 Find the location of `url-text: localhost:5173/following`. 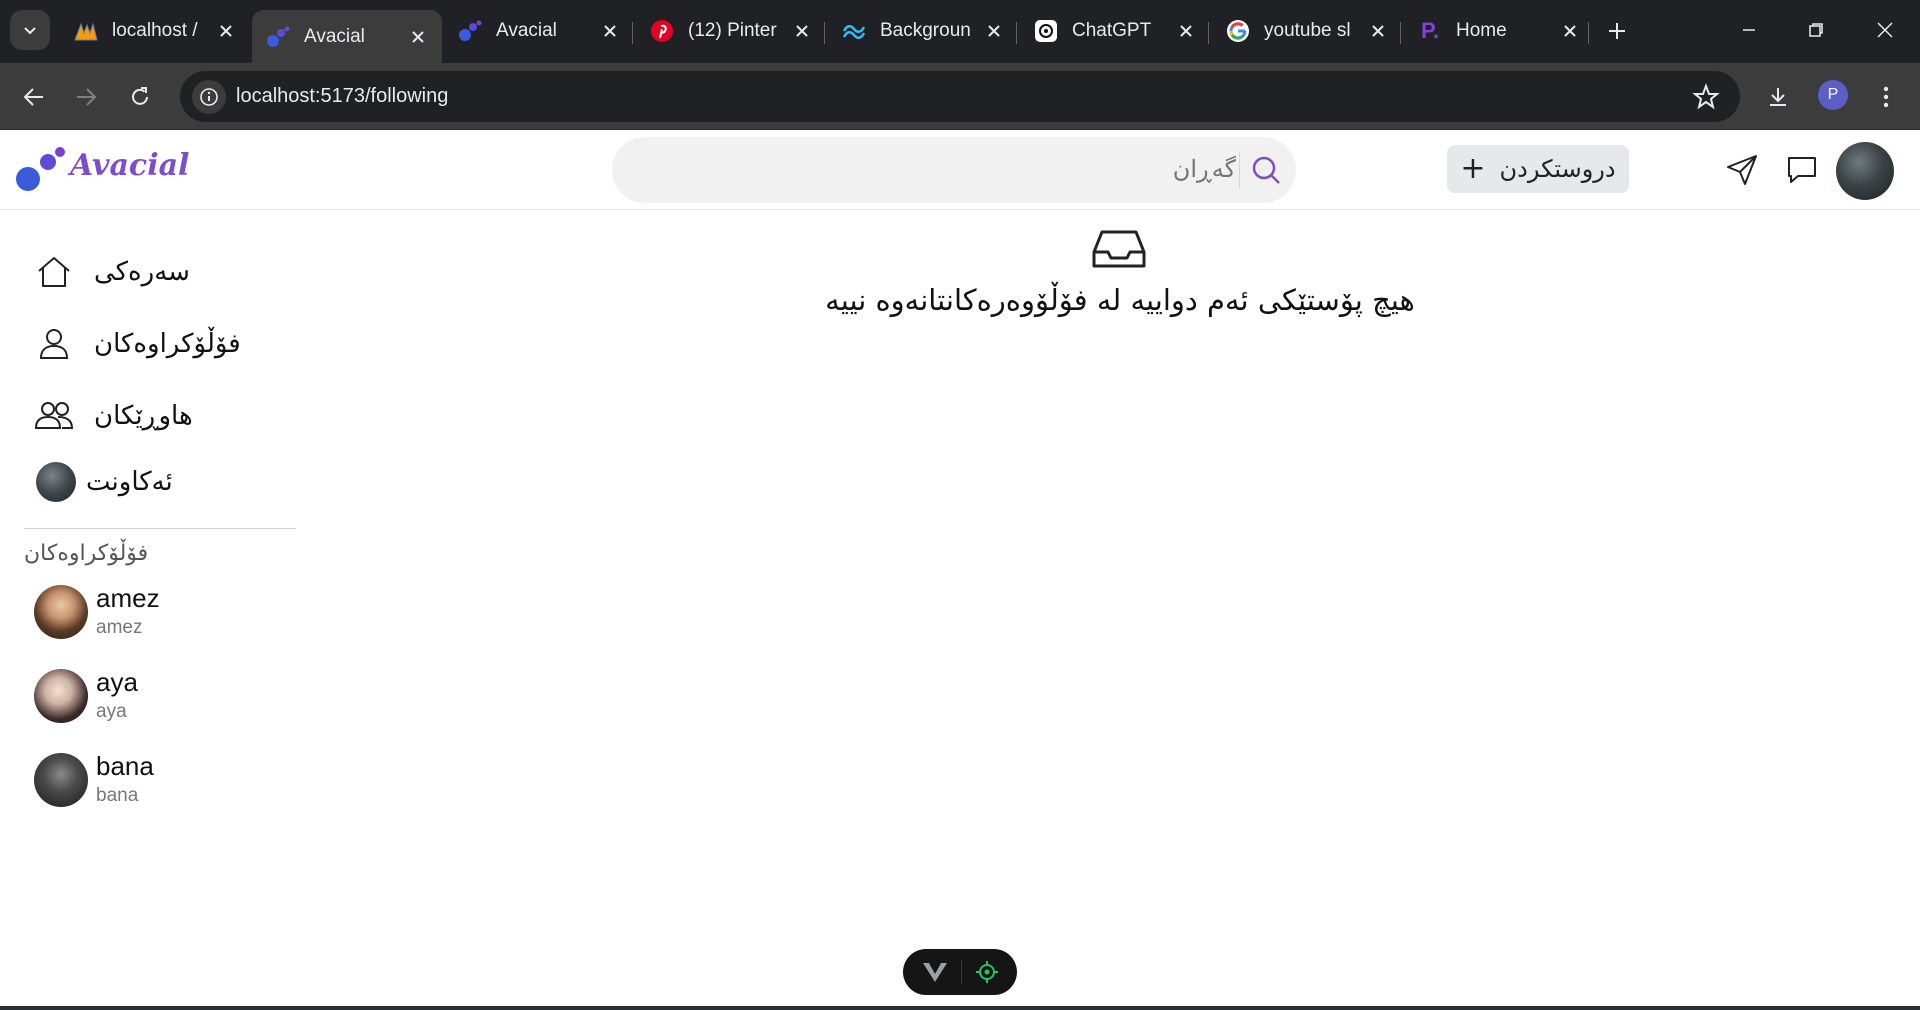

url-text: localhost:5173/following is located at coordinates (342, 96).